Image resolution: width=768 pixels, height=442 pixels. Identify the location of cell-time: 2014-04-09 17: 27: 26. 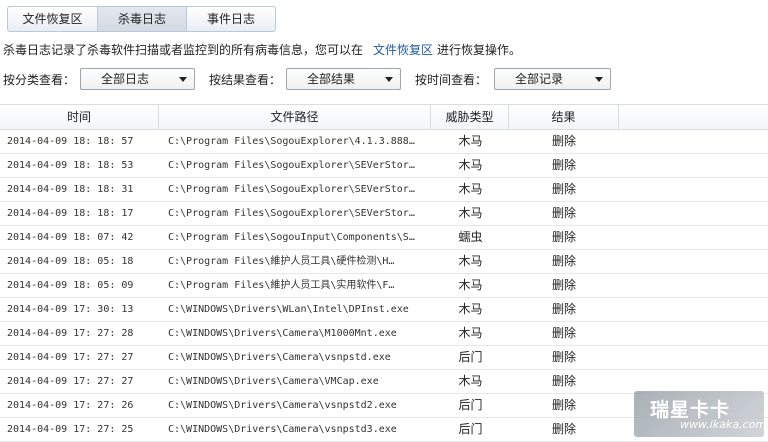
(70, 405).